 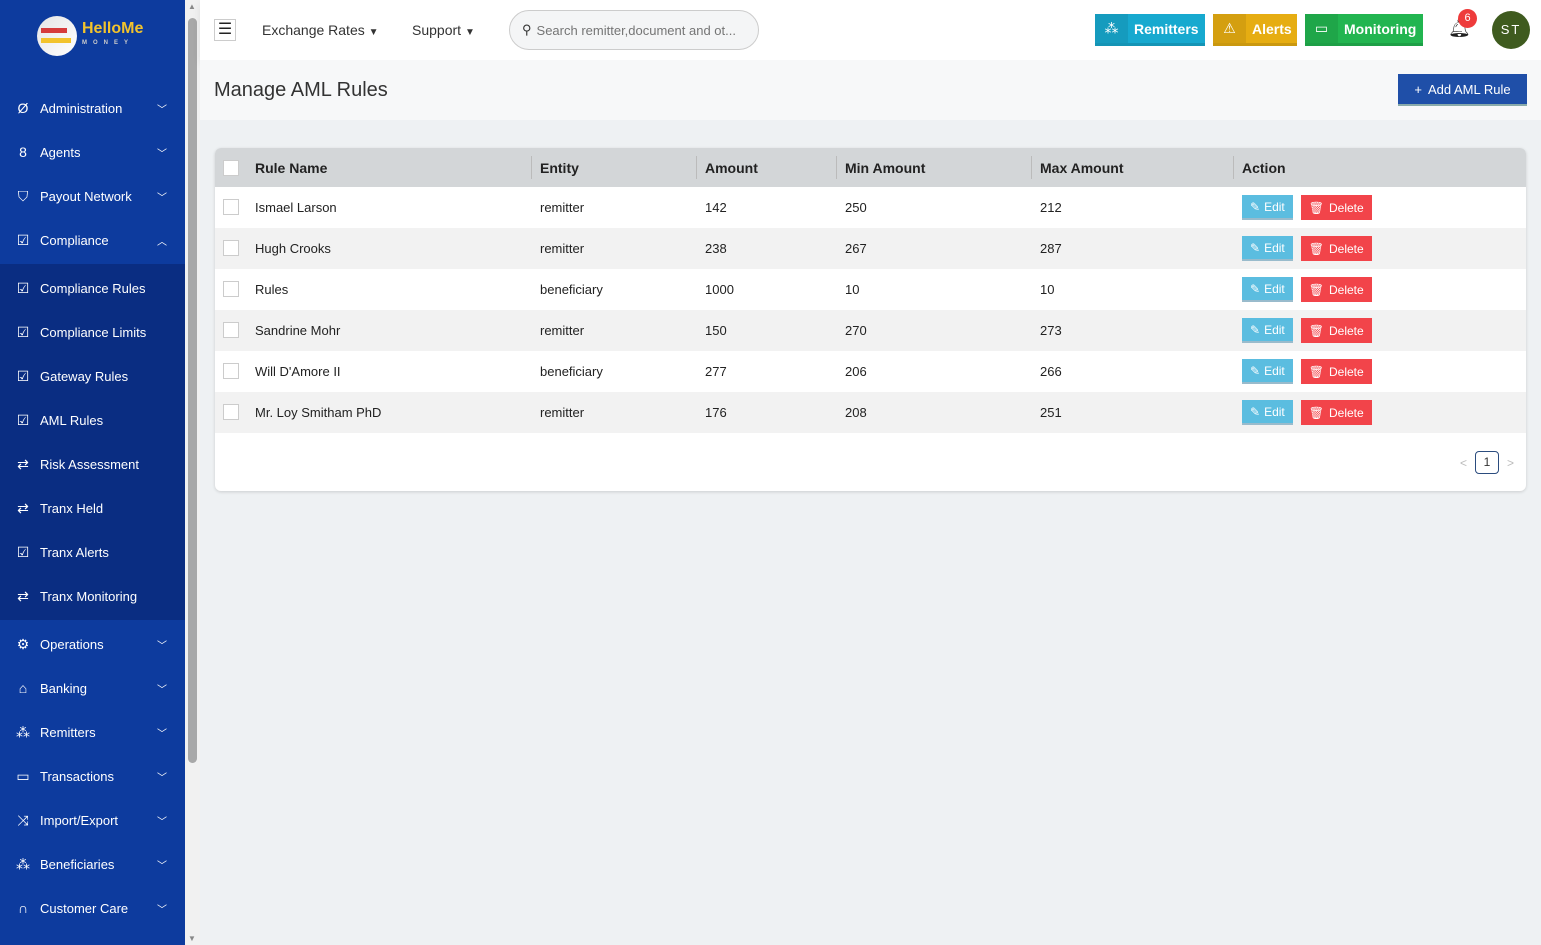 I want to click on sidebar-item-import-export: ⤨ Import/Export ﹀, so click(x=92, y=820).